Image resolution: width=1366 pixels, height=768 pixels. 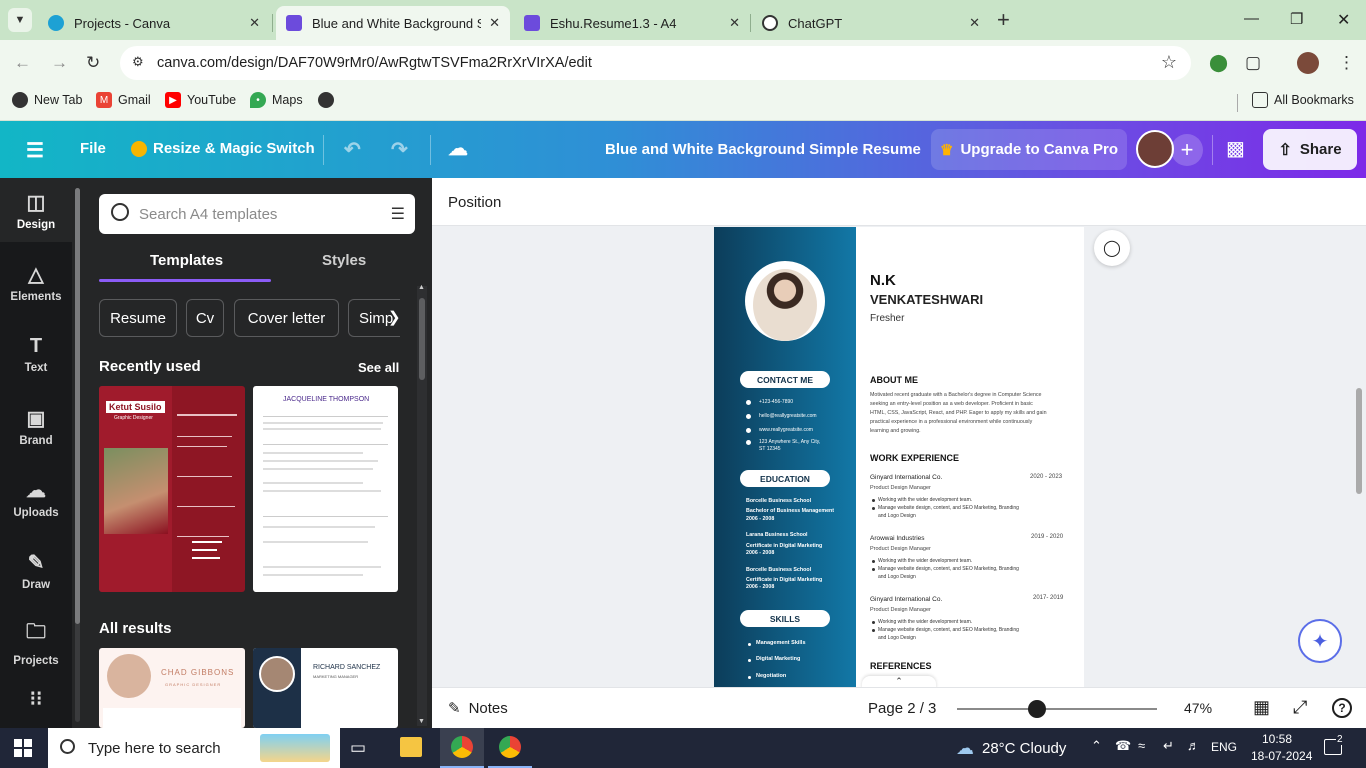 I want to click on template-search-input: Search A4 templates ☰, so click(x=257, y=214).